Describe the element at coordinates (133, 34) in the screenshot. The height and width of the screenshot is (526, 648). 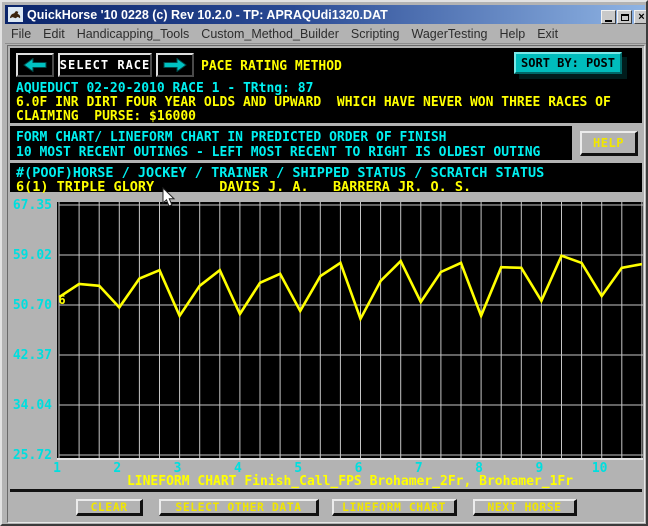
I see `menu-item-handicapping_tools: Handicapping_Tools` at that location.